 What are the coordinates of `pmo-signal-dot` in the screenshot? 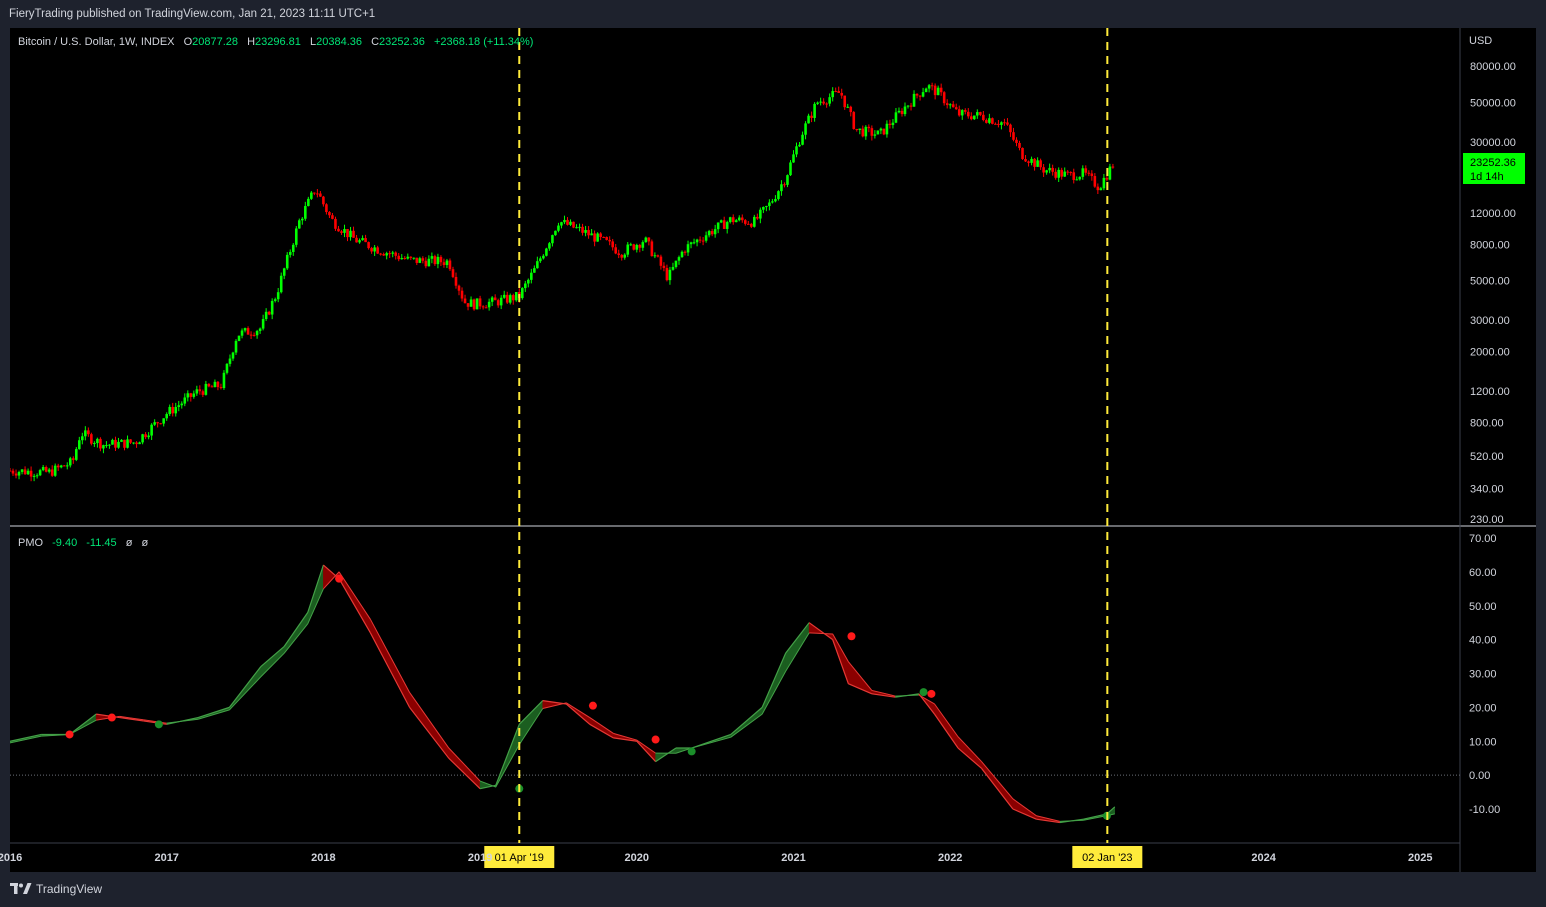 It's located at (592, 705).